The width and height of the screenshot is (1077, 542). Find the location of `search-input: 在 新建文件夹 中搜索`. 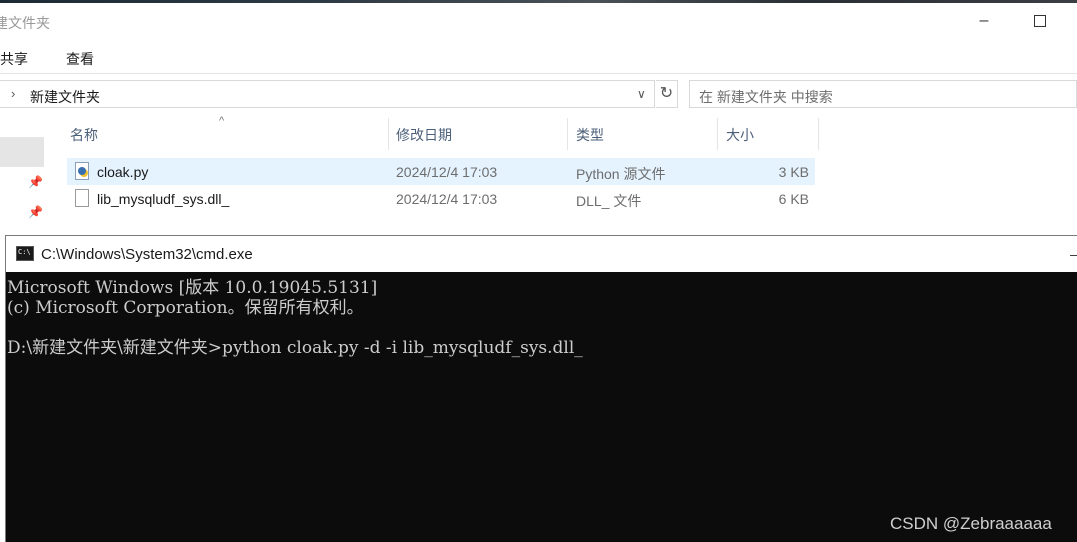

search-input: 在 新建文件夹 中搜索 is located at coordinates (883, 94).